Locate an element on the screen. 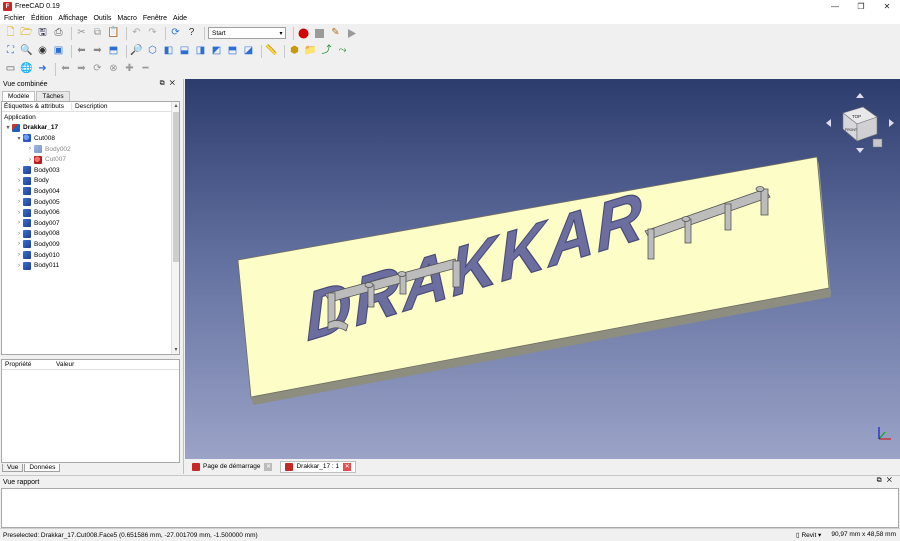  tree-col-description: Description is located at coordinates (90, 106).